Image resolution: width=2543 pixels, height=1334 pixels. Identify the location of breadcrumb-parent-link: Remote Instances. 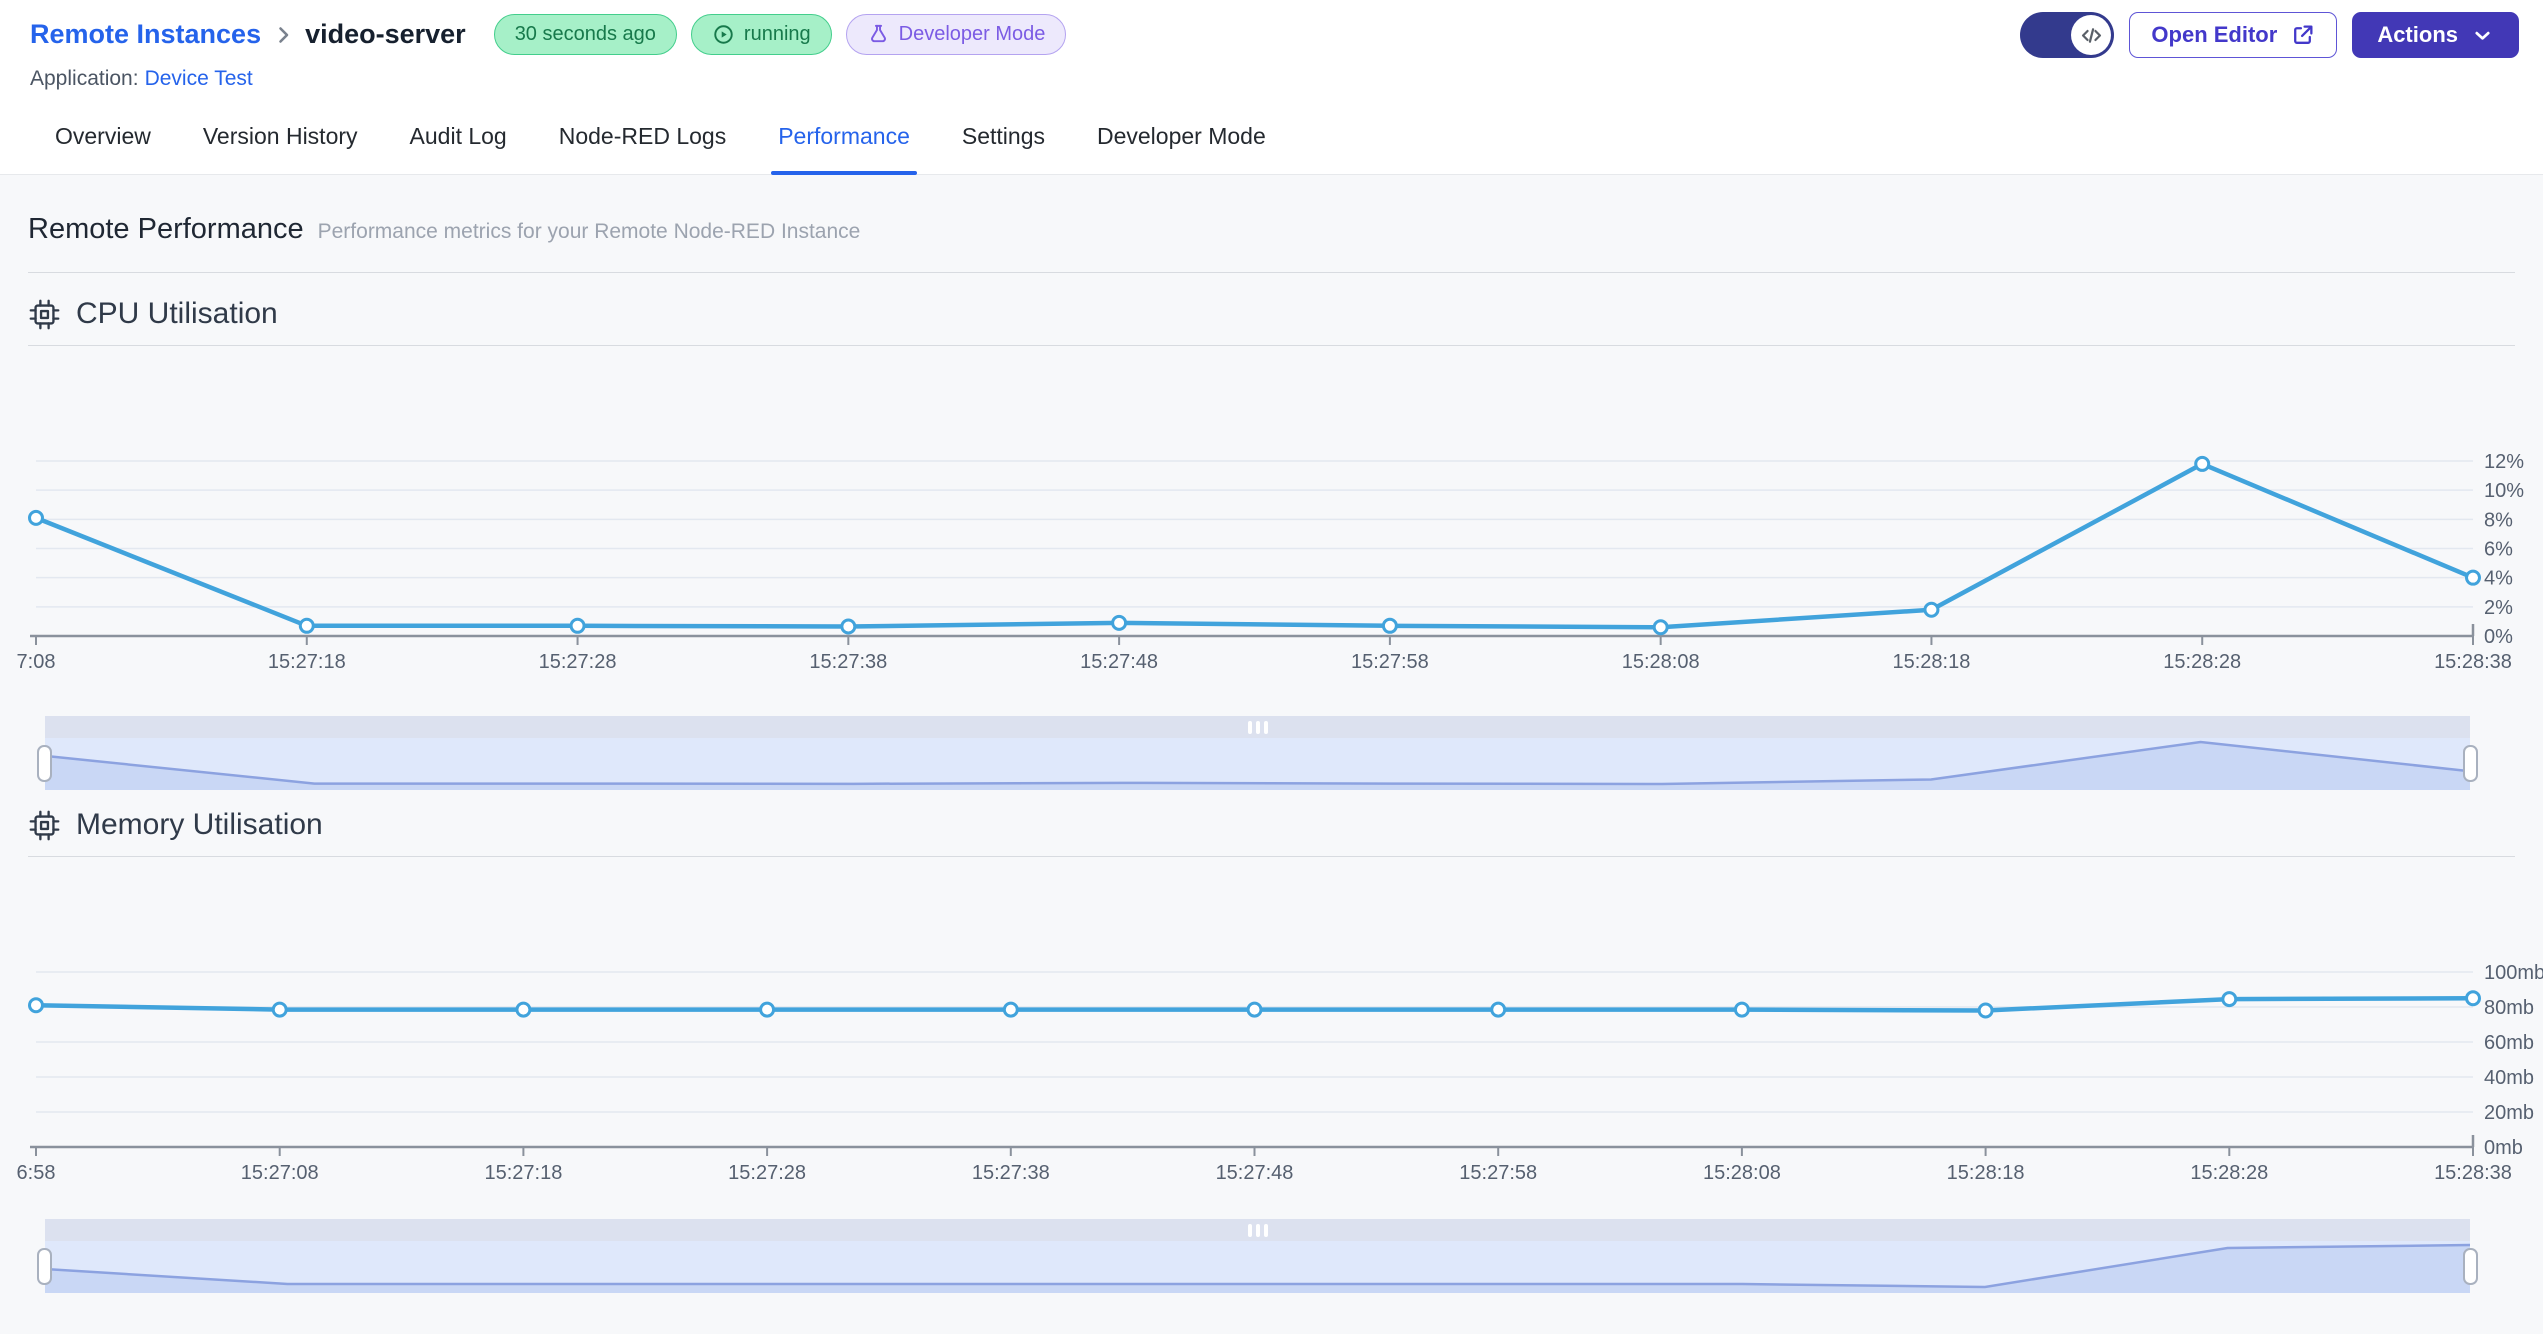
(145, 34).